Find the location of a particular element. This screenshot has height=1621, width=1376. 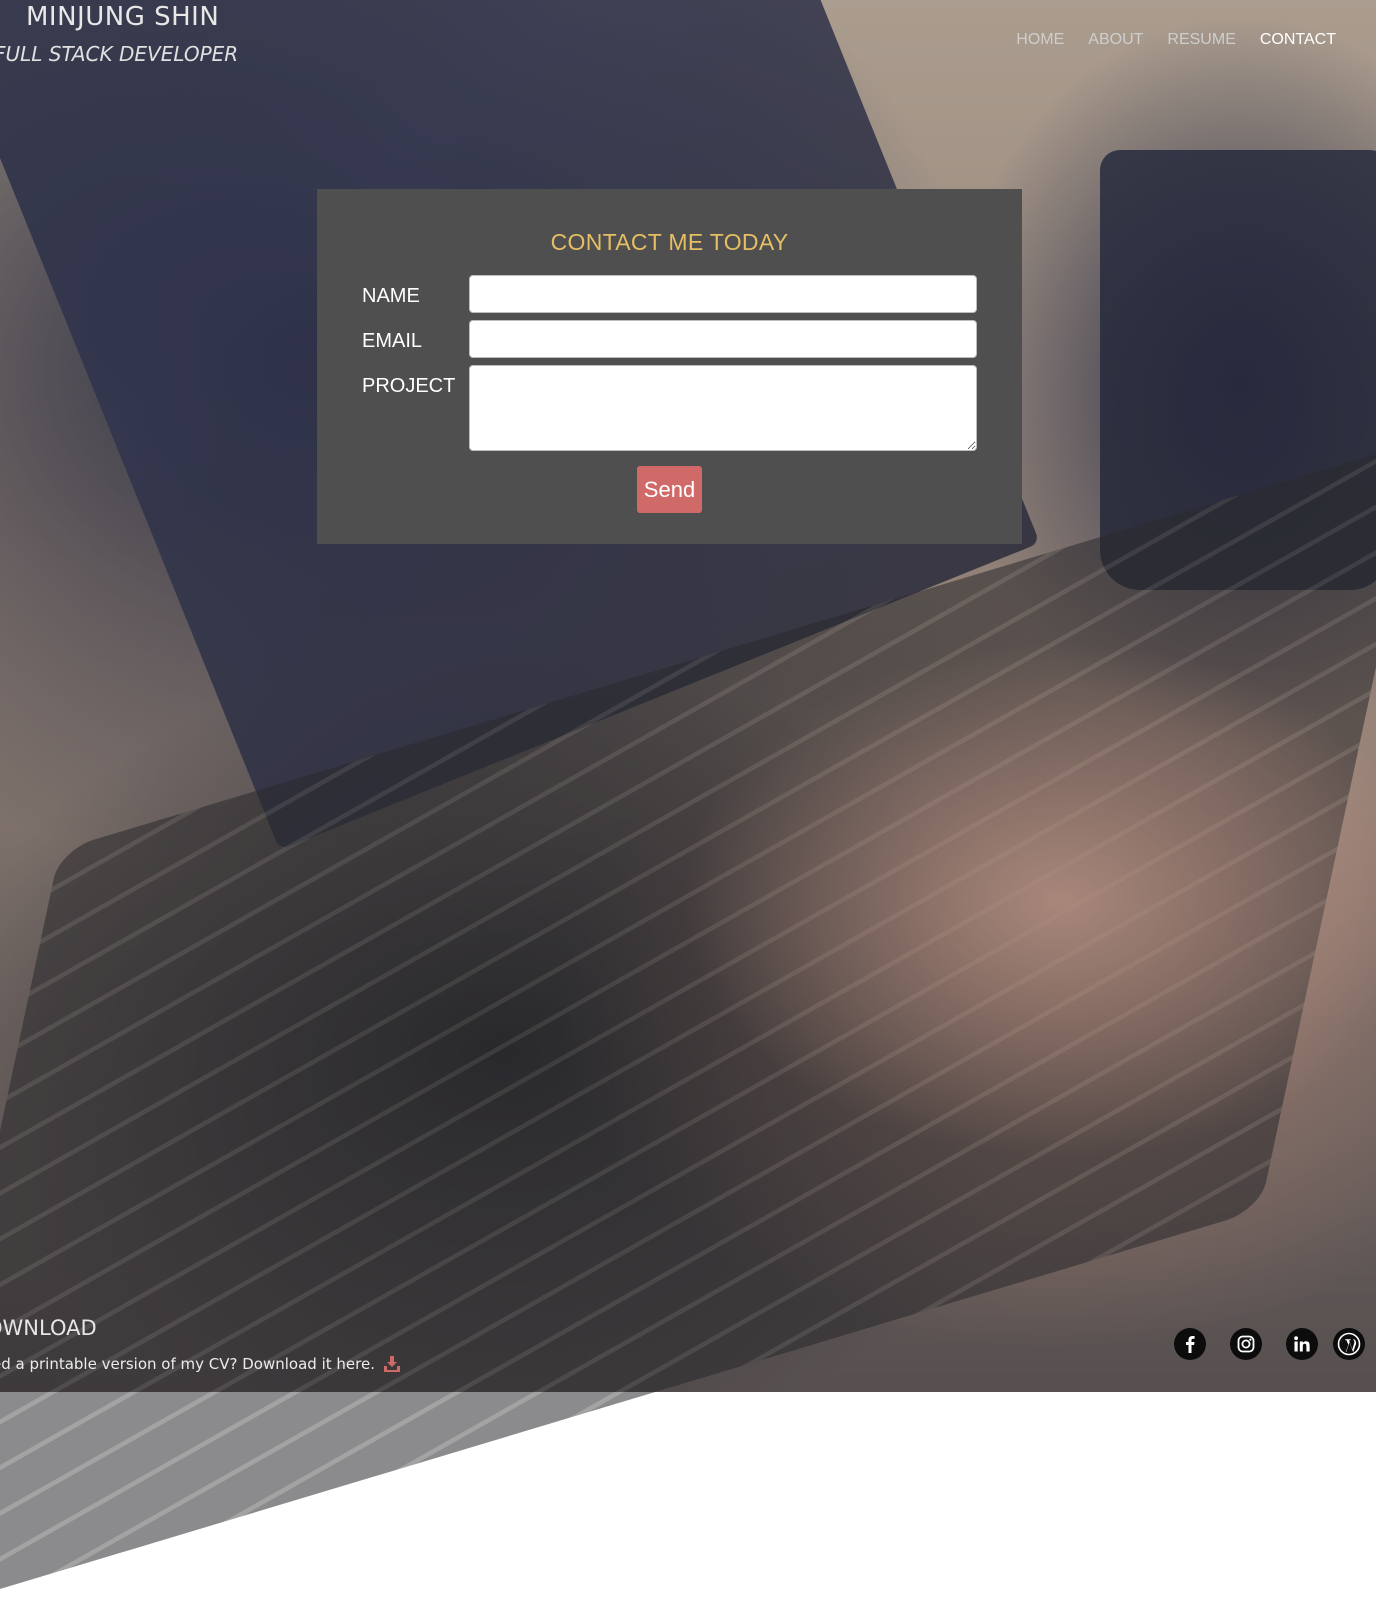

main-nav: HOME ABOUT RESUME CONTACT is located at coordinates (1176, 40).